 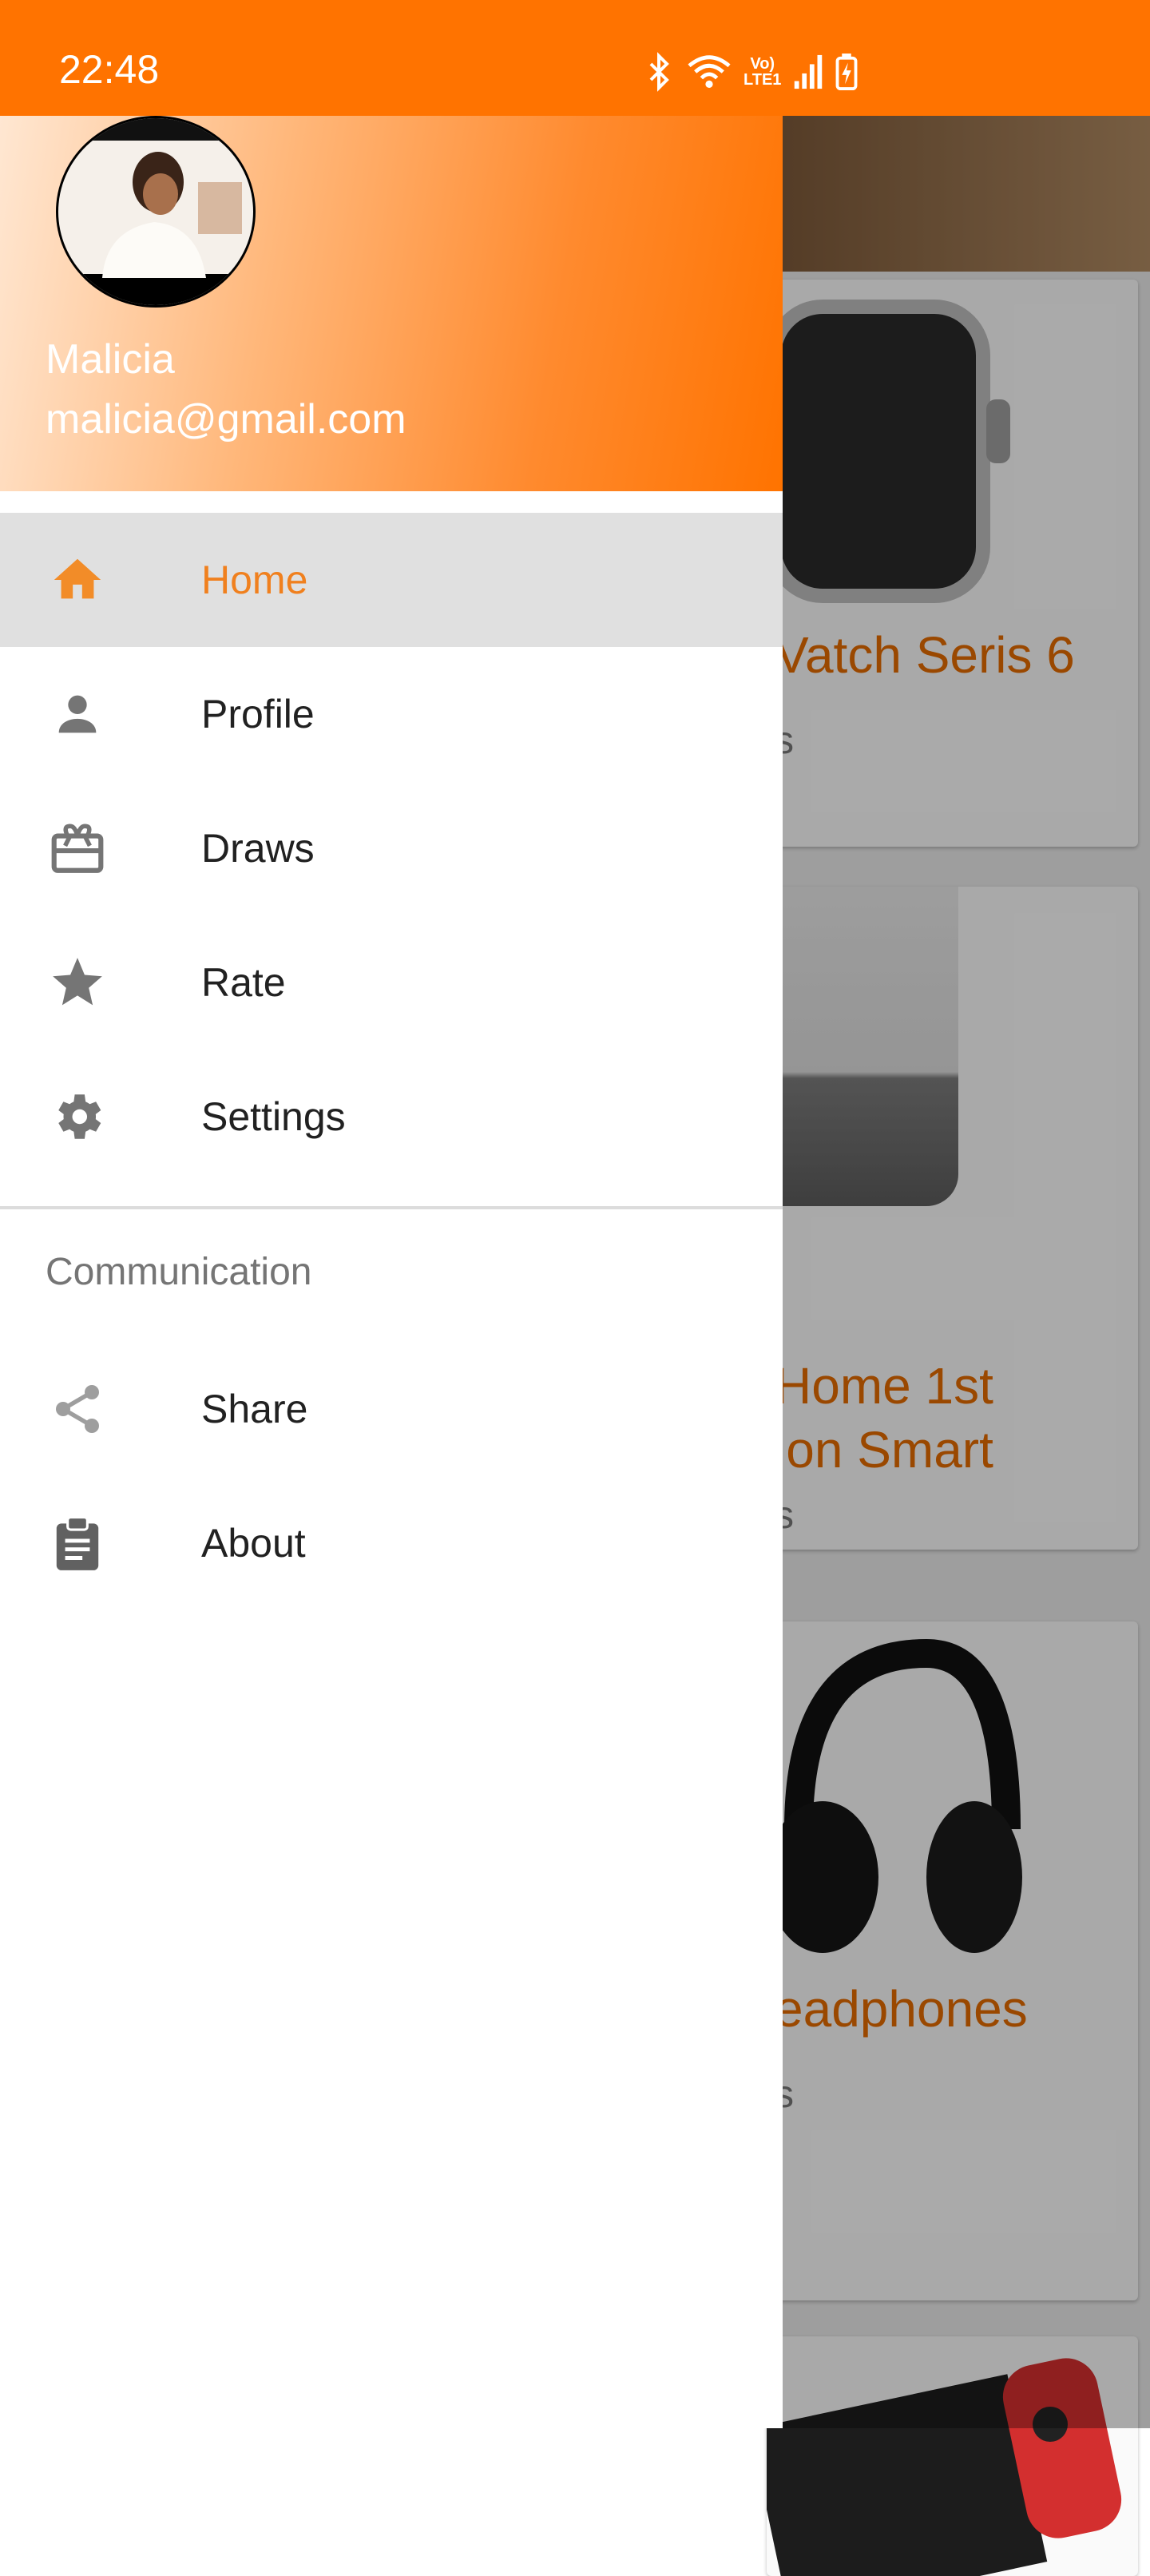 What do you see at coordinates (226, 419) in the screenshot?
I see `user-email: malicia@gmail.com` at bounding box center [226, 419].